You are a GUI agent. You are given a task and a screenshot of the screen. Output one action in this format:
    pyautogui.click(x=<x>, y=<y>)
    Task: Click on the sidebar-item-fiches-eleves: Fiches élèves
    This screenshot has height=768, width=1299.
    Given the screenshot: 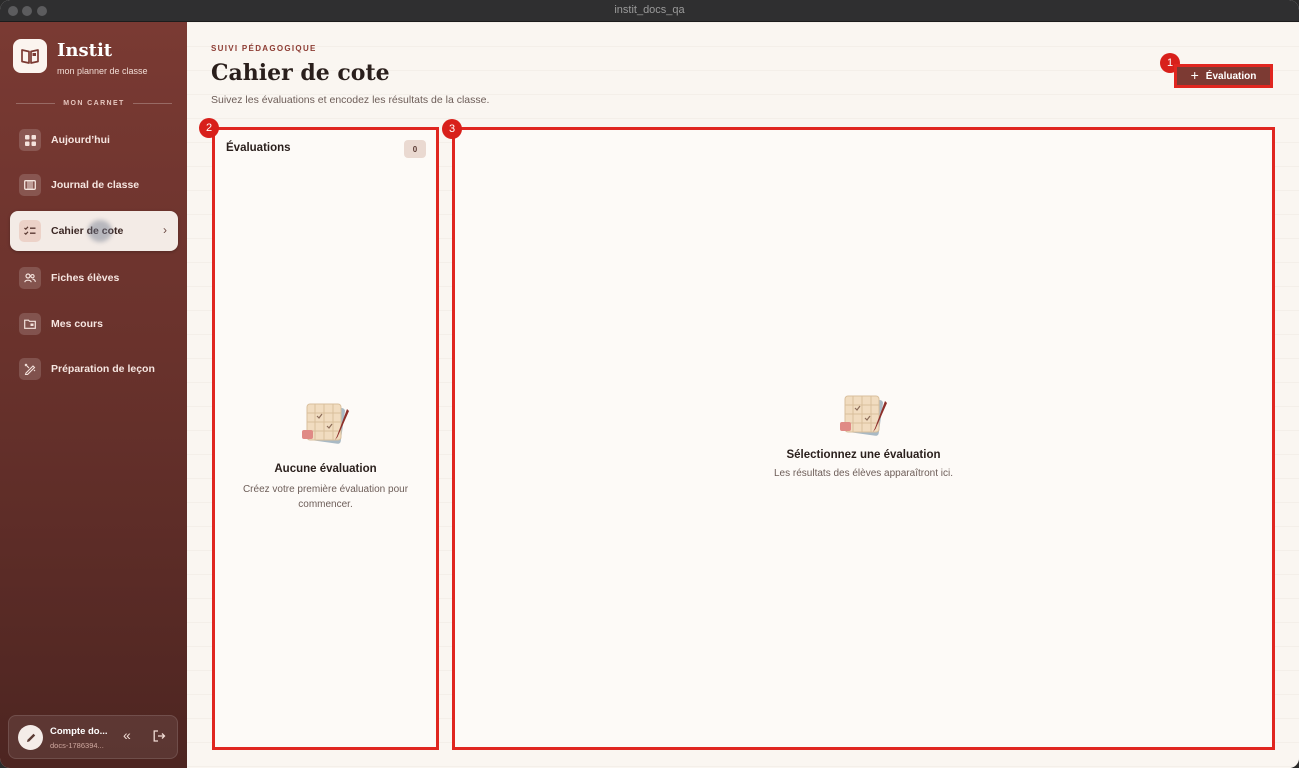 What is the action you would take?
    pyautogui.click(x=94, y=278)
    